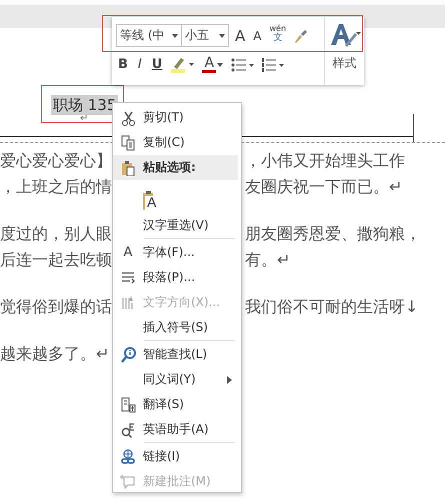  Describe the element at coordinates (84, 118) in the screenshot. I see `paragraph-mark: ↵` at that location.